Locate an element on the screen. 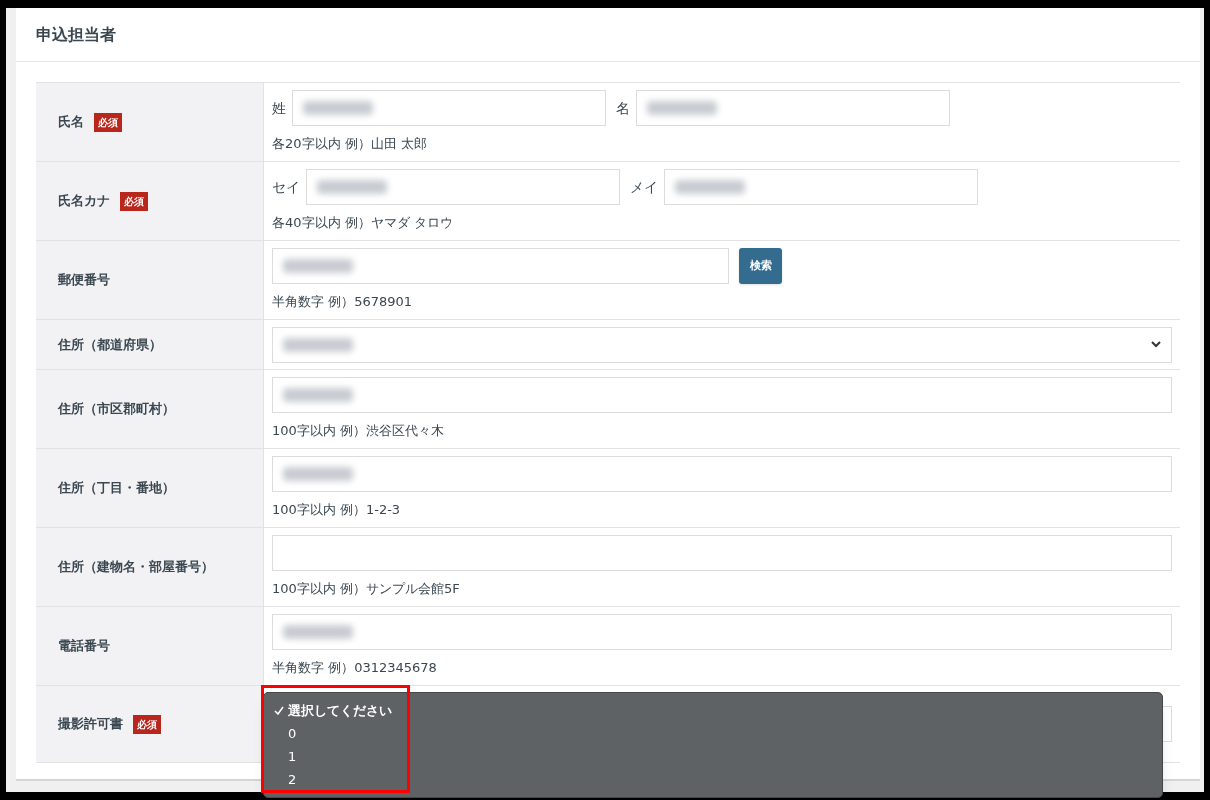 The width and height of the screenshot is (1210, 800). search-button: 検索 is located at coordinates (760, 266).